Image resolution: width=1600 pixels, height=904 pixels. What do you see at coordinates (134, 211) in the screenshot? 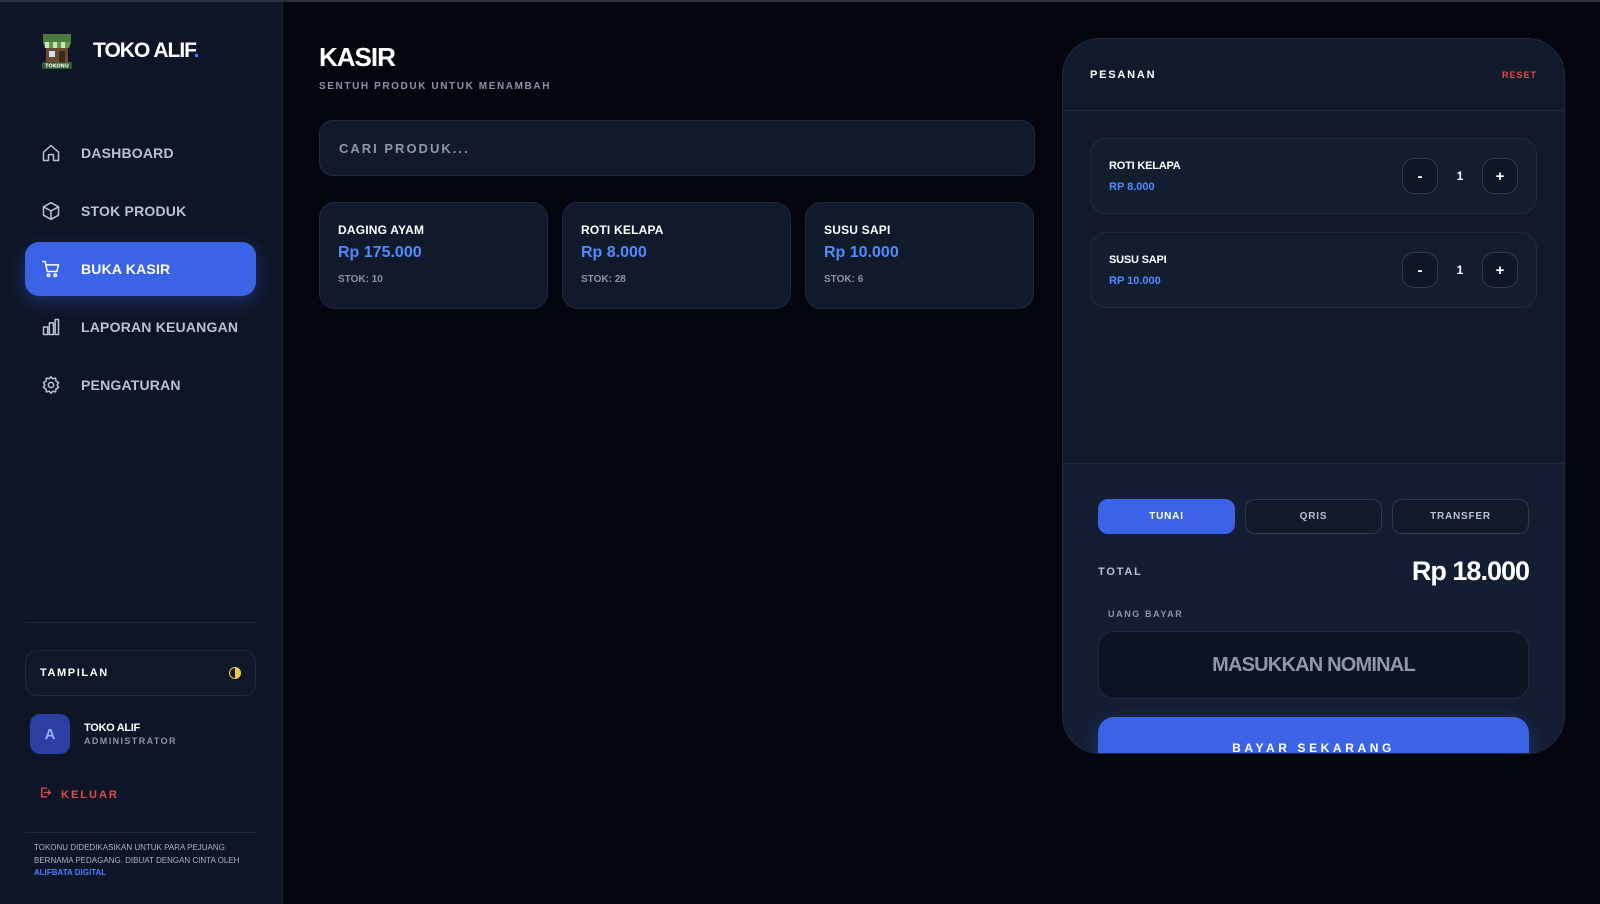
I see `sidebar-item-label: STOK PRODUK` at bounding box center [134, 211].